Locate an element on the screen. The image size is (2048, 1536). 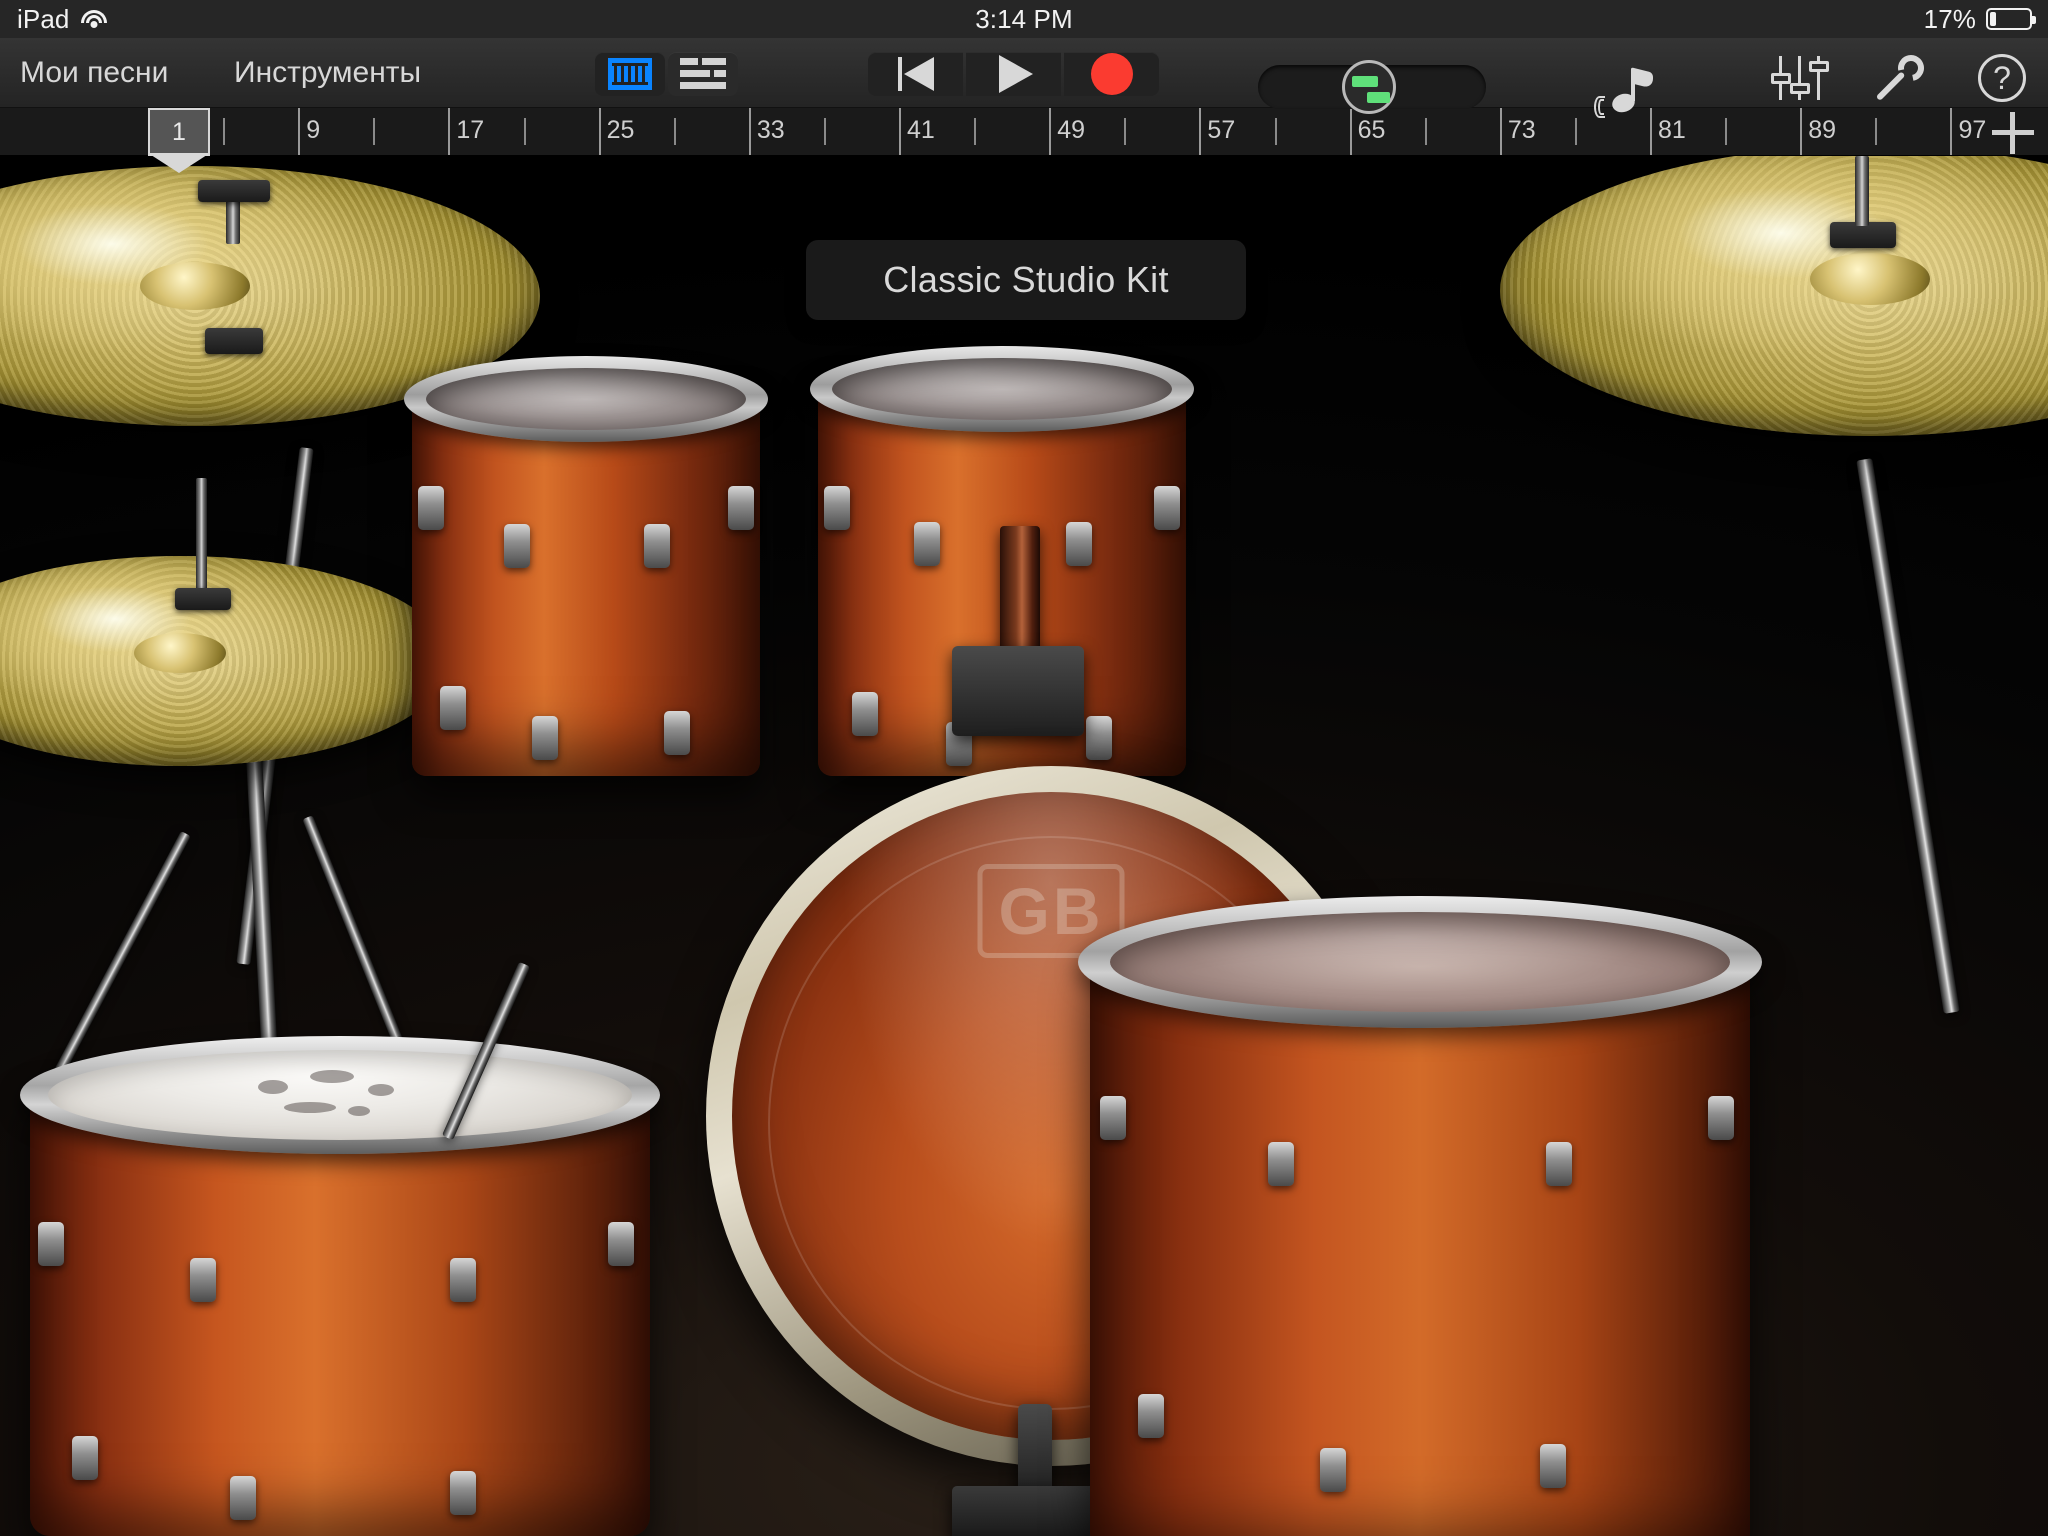
crash-right-rod is located at coordinates (1862, 191).